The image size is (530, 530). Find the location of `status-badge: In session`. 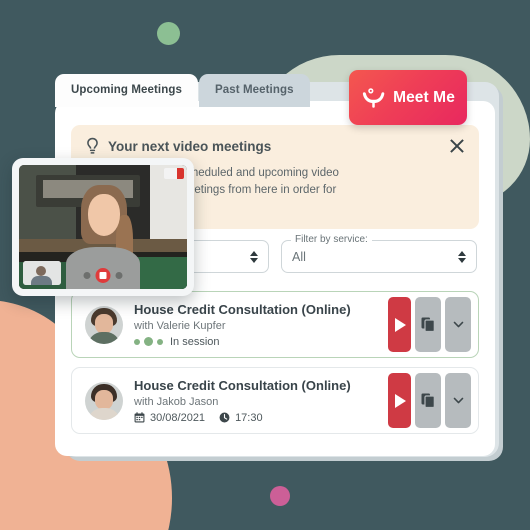

status-badge: In session is located at coordinates (261, 342).